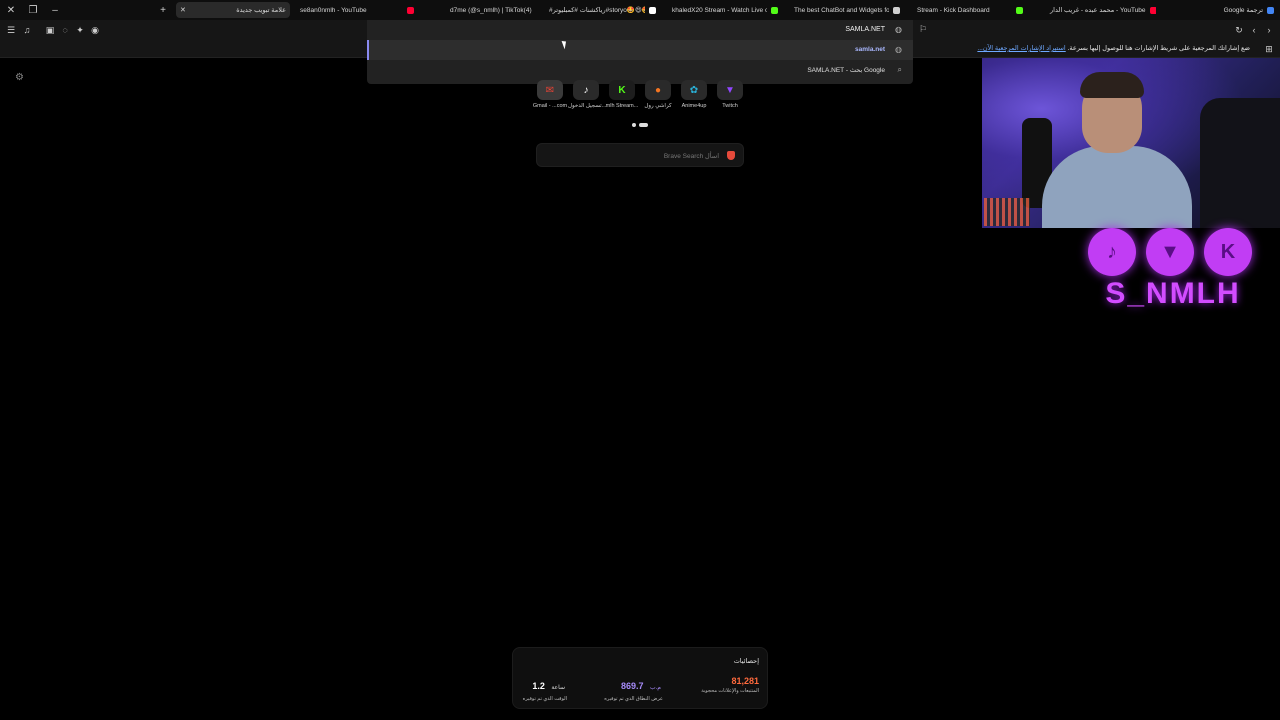 The image size is (1280, 720). What do you see at coordinates (95, 30) in the screenshot?
I see `shield-icon: ◉` at bounding box center [95, 30].